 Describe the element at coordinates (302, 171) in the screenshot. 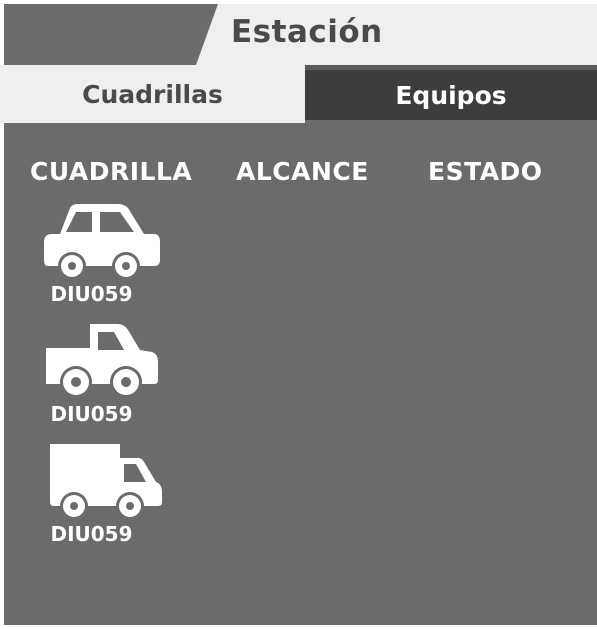

I see `column-header-alcance: ALCANCE` at that location.